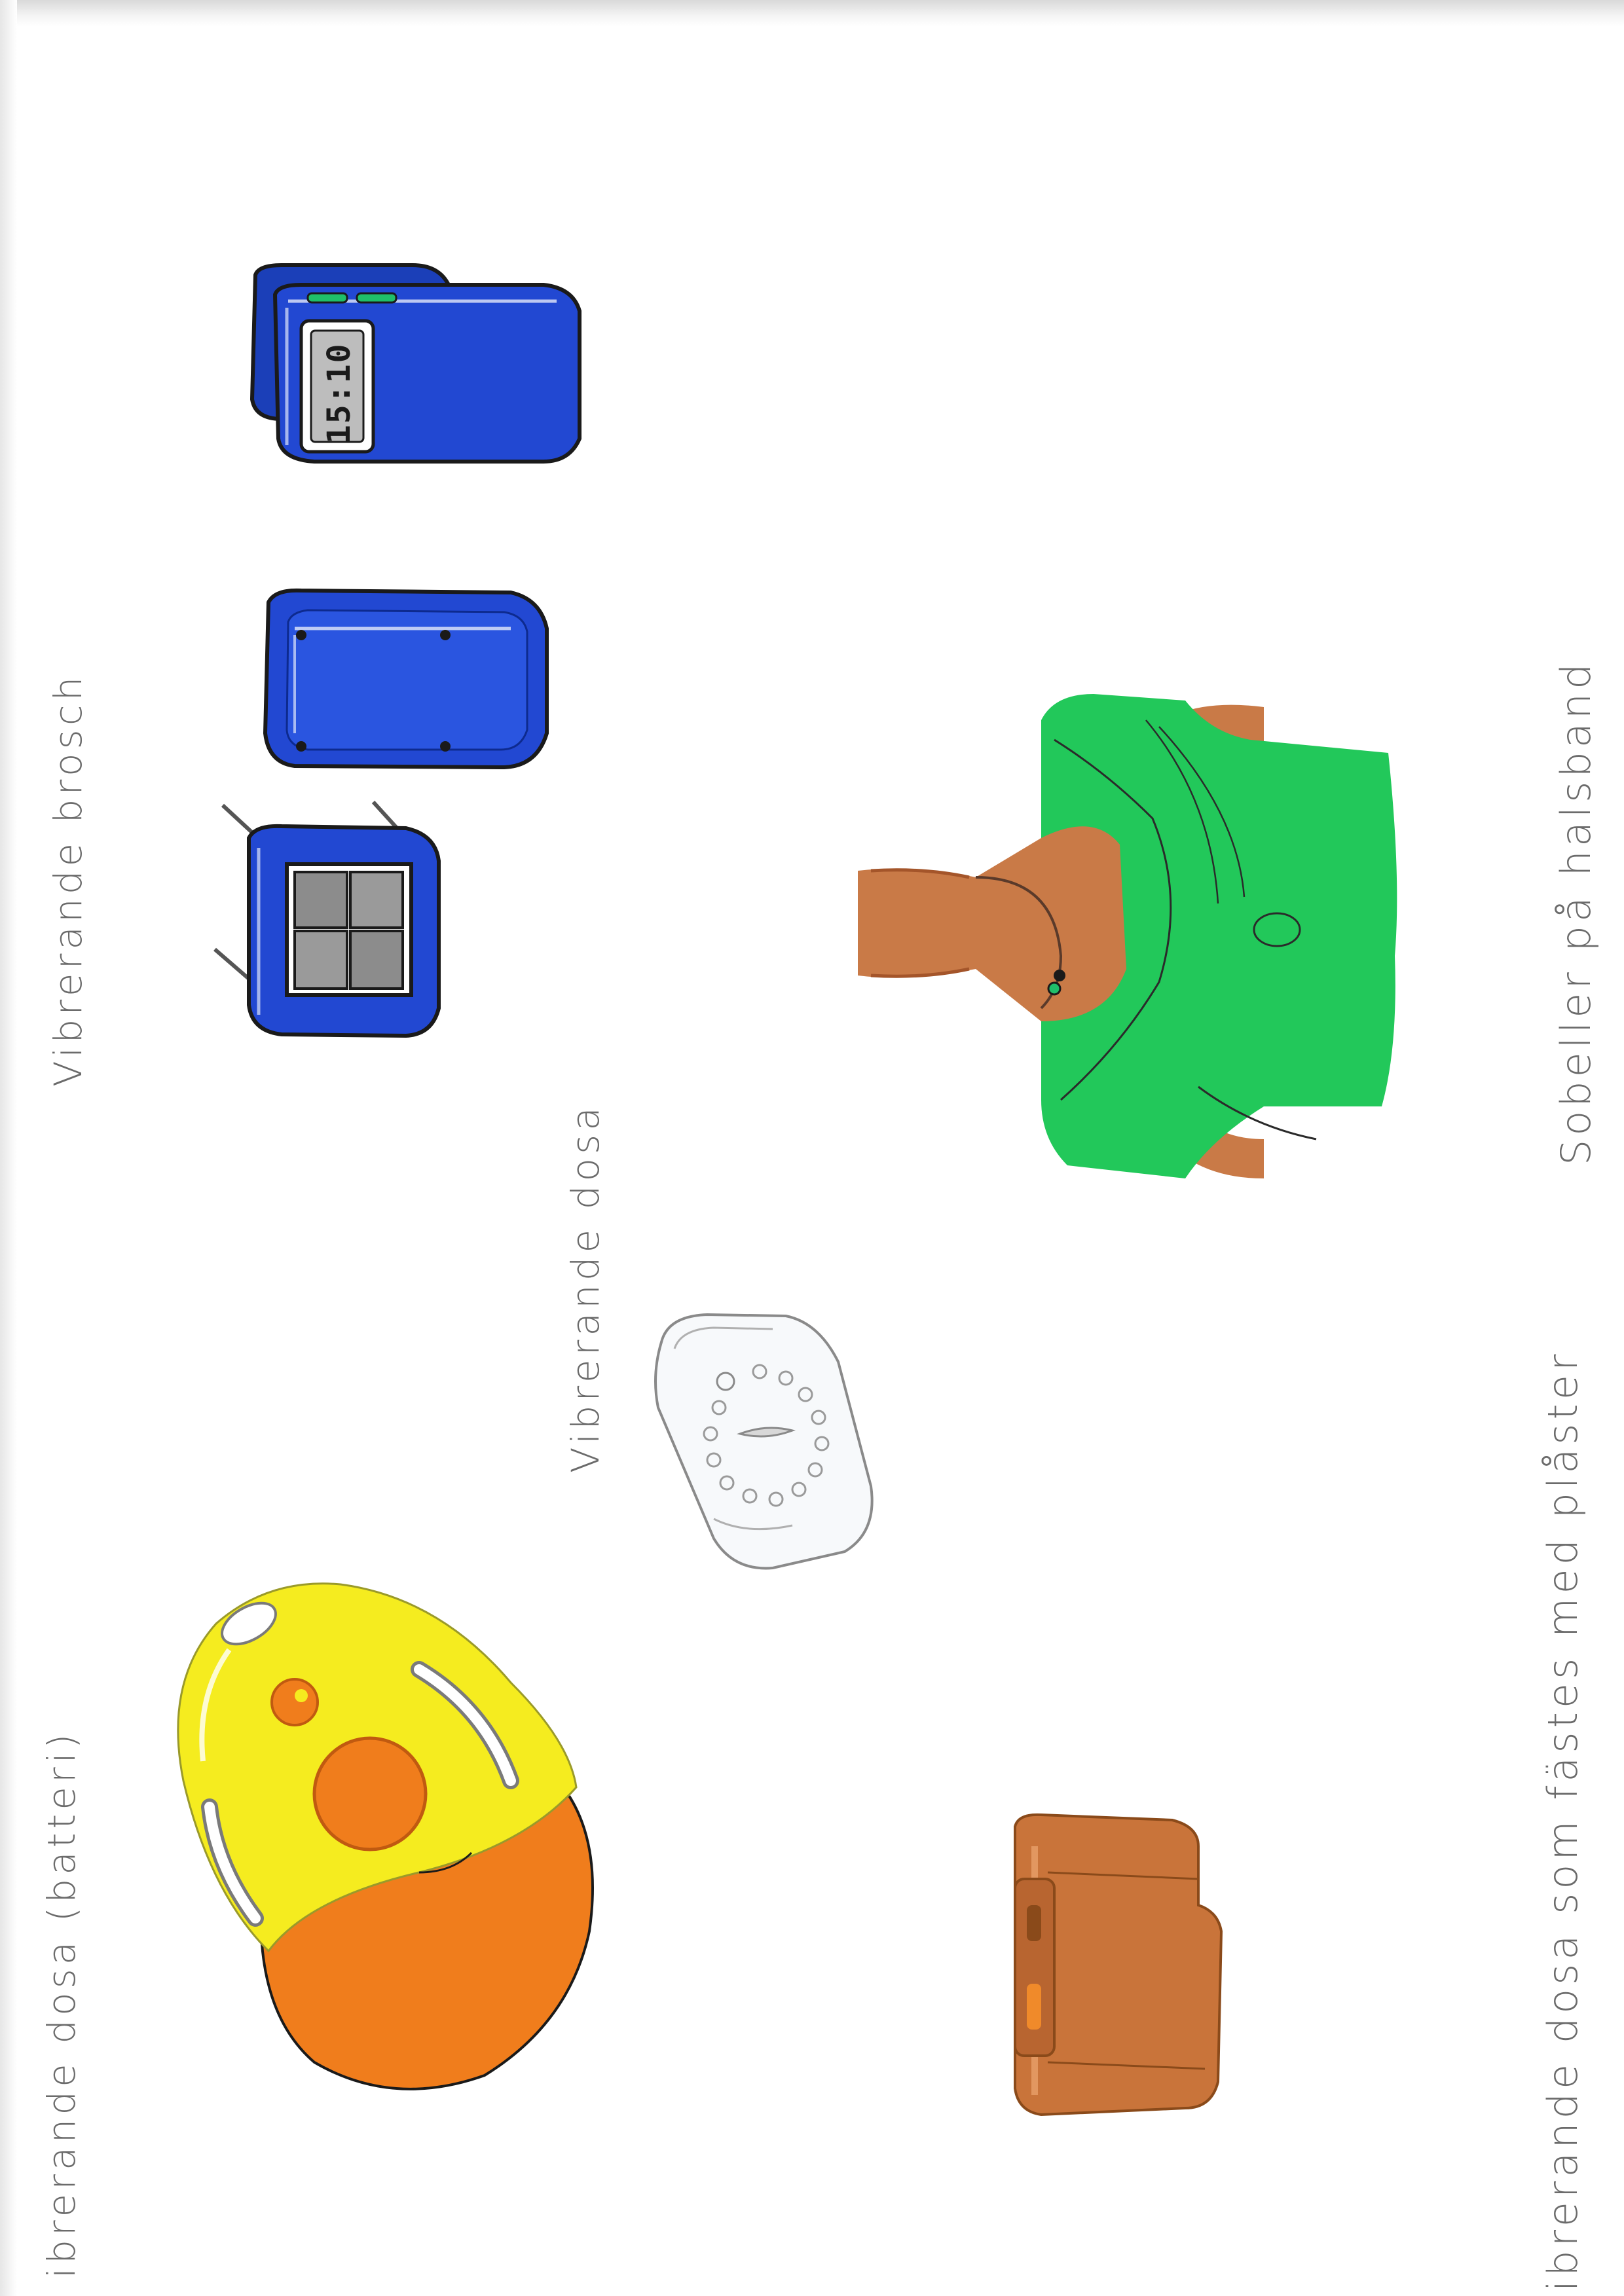  Describe the element at coordinates (1576, 912) in the screenshot. I see `label-halsband: Sobeller på halsband` at that location.